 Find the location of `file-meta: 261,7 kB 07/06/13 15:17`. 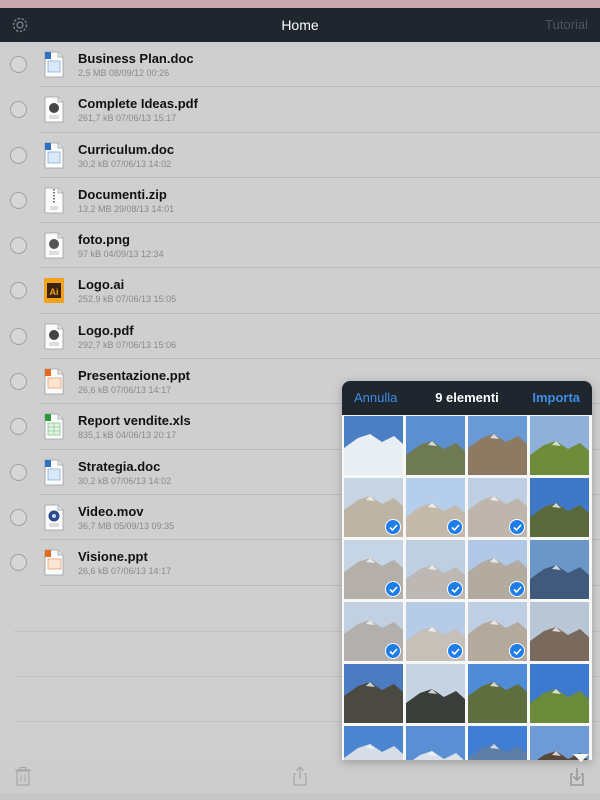

file-meta: 261,7 kB 07/06/13 15:17 is located at coordinates (127, 118).